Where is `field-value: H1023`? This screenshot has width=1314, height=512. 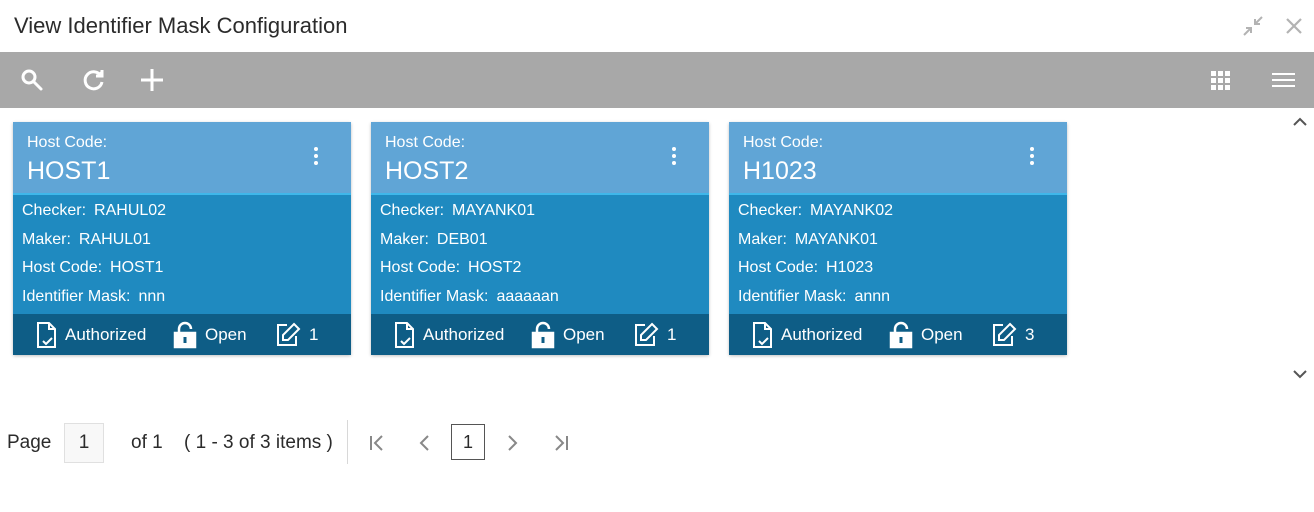 field-value: H1023 is located at coordinates (850, 267).